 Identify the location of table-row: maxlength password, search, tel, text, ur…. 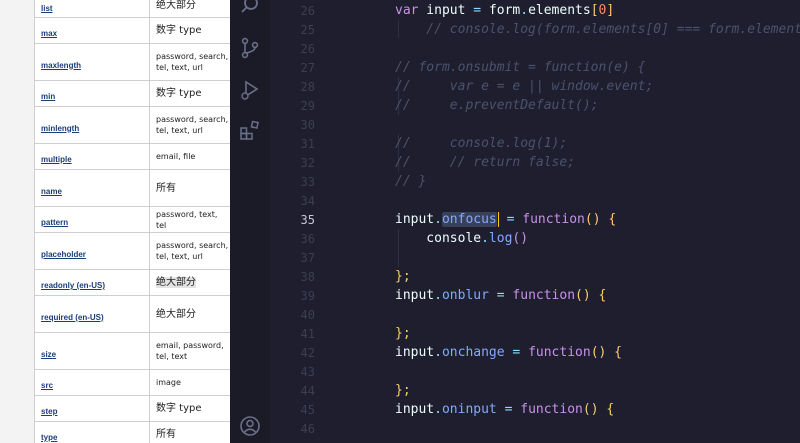
(132, 62).